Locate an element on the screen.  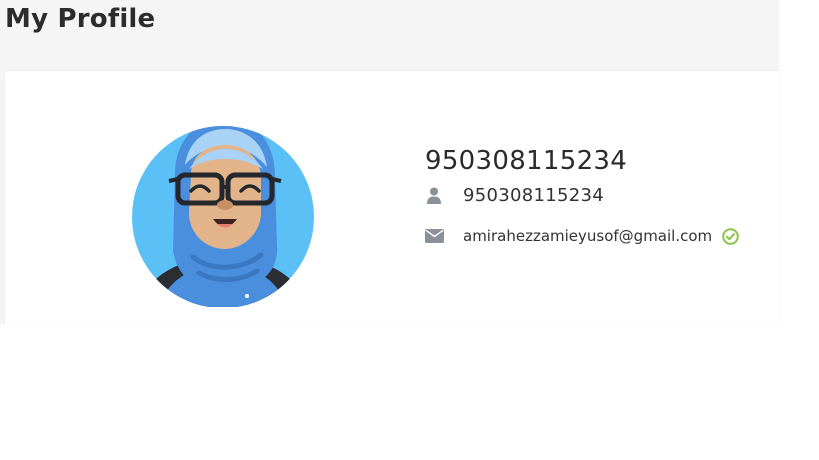
profile-name: 950308115234 is located at coordinates (526, 161).